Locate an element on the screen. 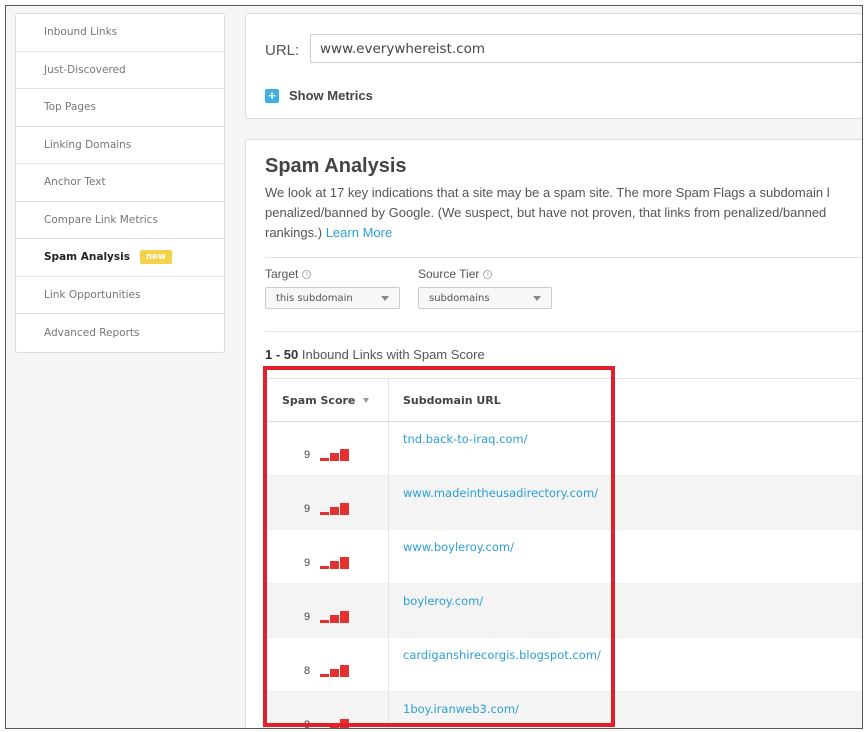 Image resolution: width=868 pixels, height=732 pixels. sidebar-item-spam-analysis: Spam Analysis new is located at coordinates (120, 258).